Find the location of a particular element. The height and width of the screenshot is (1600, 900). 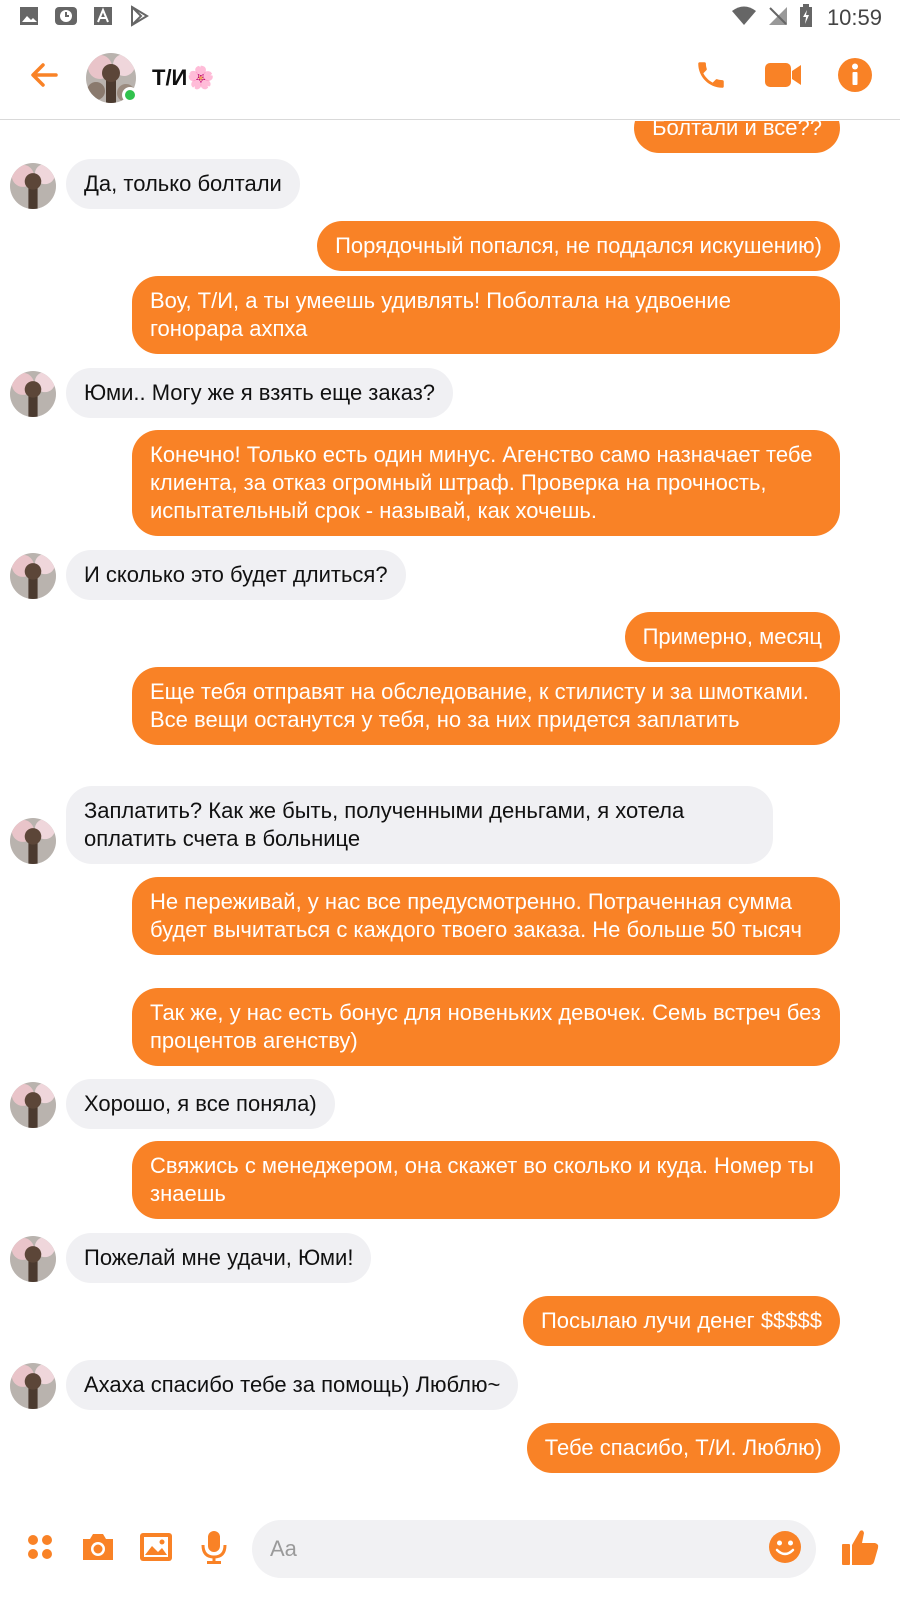

video-camera-icon is located at coordinates (783, 77).